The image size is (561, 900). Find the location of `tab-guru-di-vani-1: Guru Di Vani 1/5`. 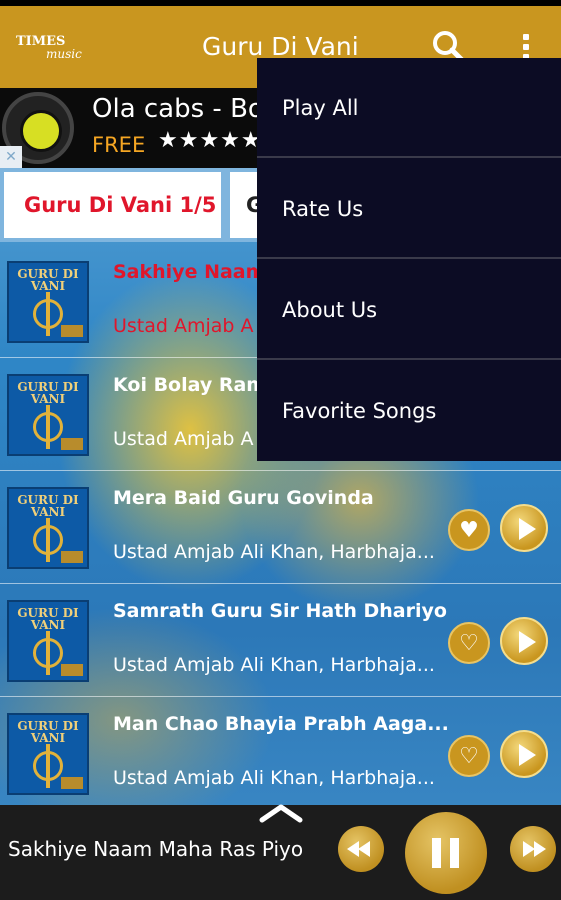

tab-guru-di-vani-1: Guru Di Vani 1/5 is located at coordinates (112, 205).